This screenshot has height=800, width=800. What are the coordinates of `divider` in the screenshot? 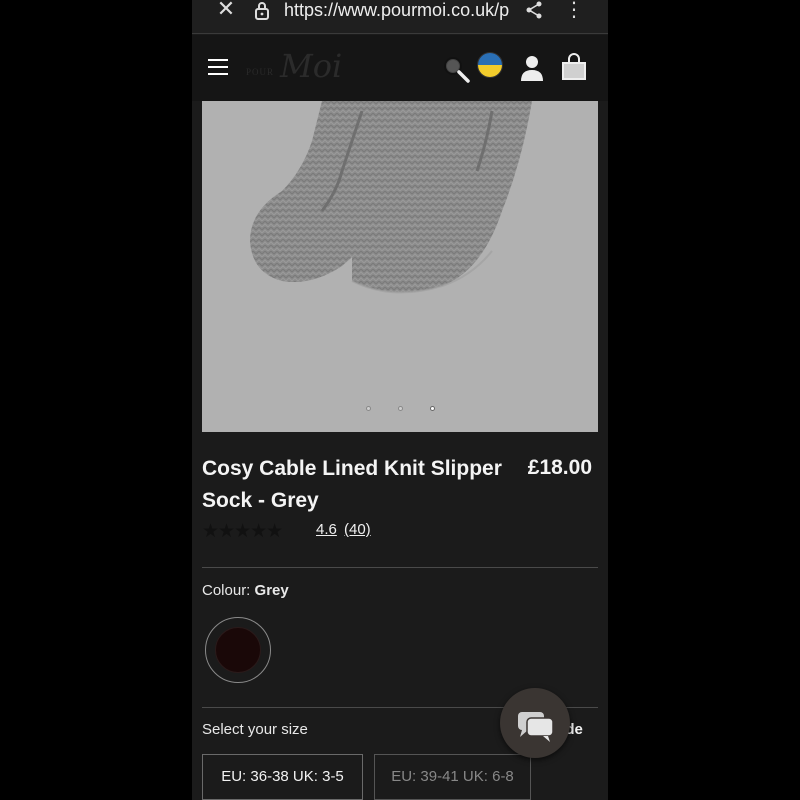 It's located at (400, 567).